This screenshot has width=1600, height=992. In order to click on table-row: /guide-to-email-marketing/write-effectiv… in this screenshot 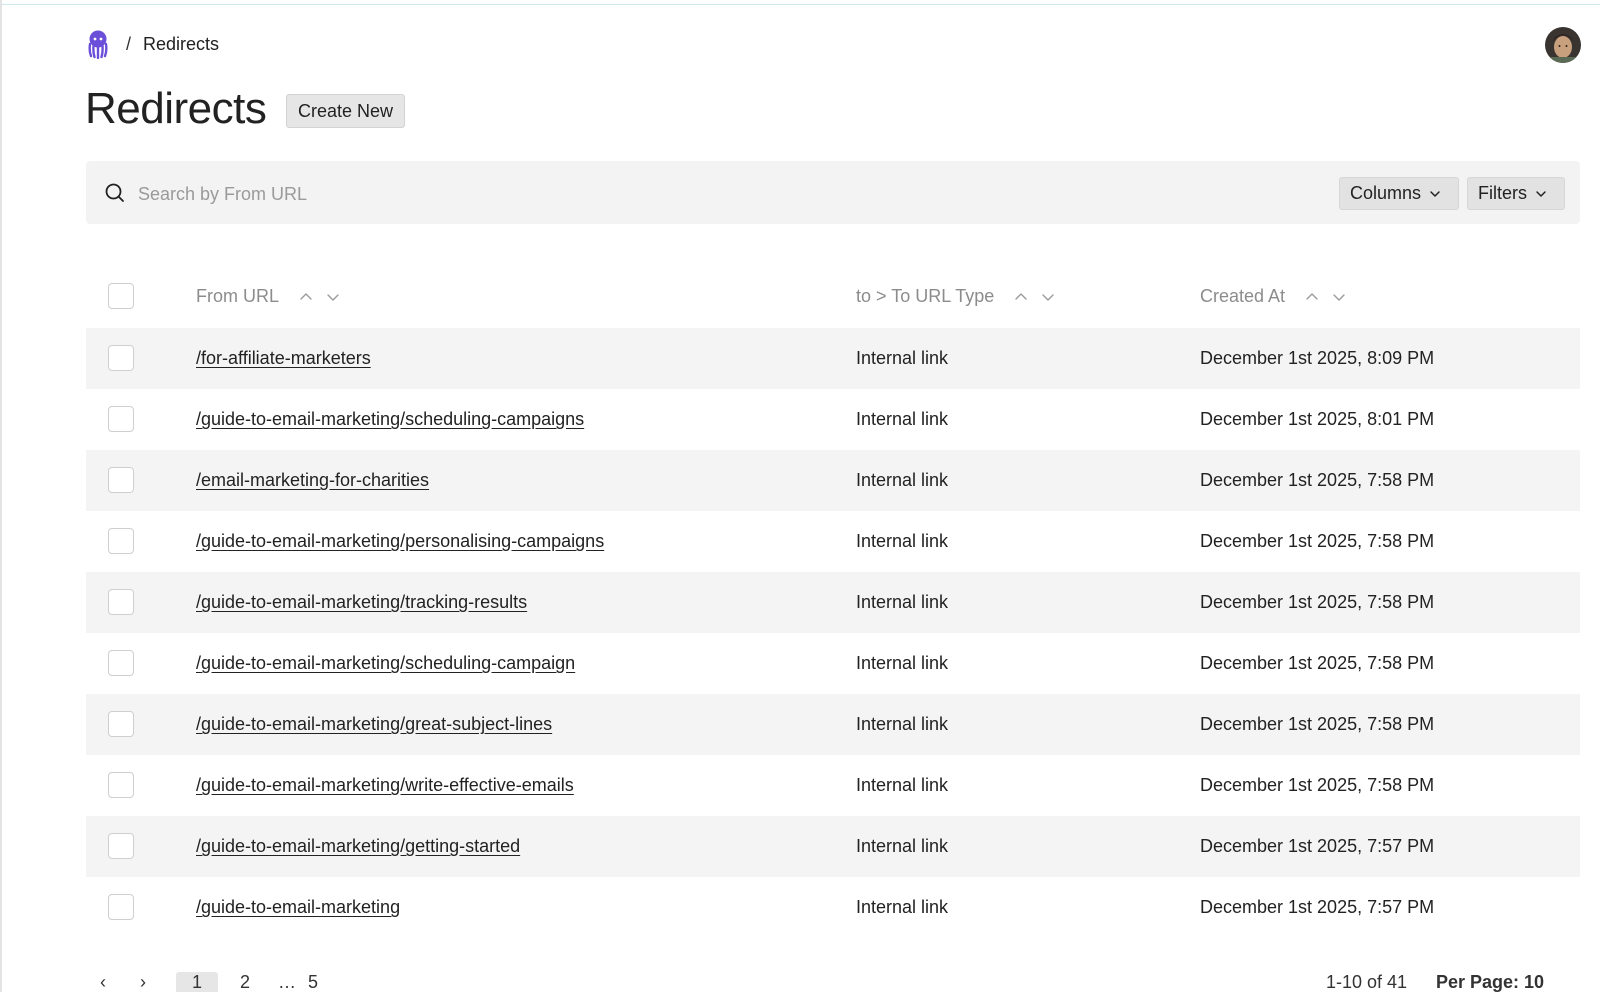, I will do `click(833, 785)`.